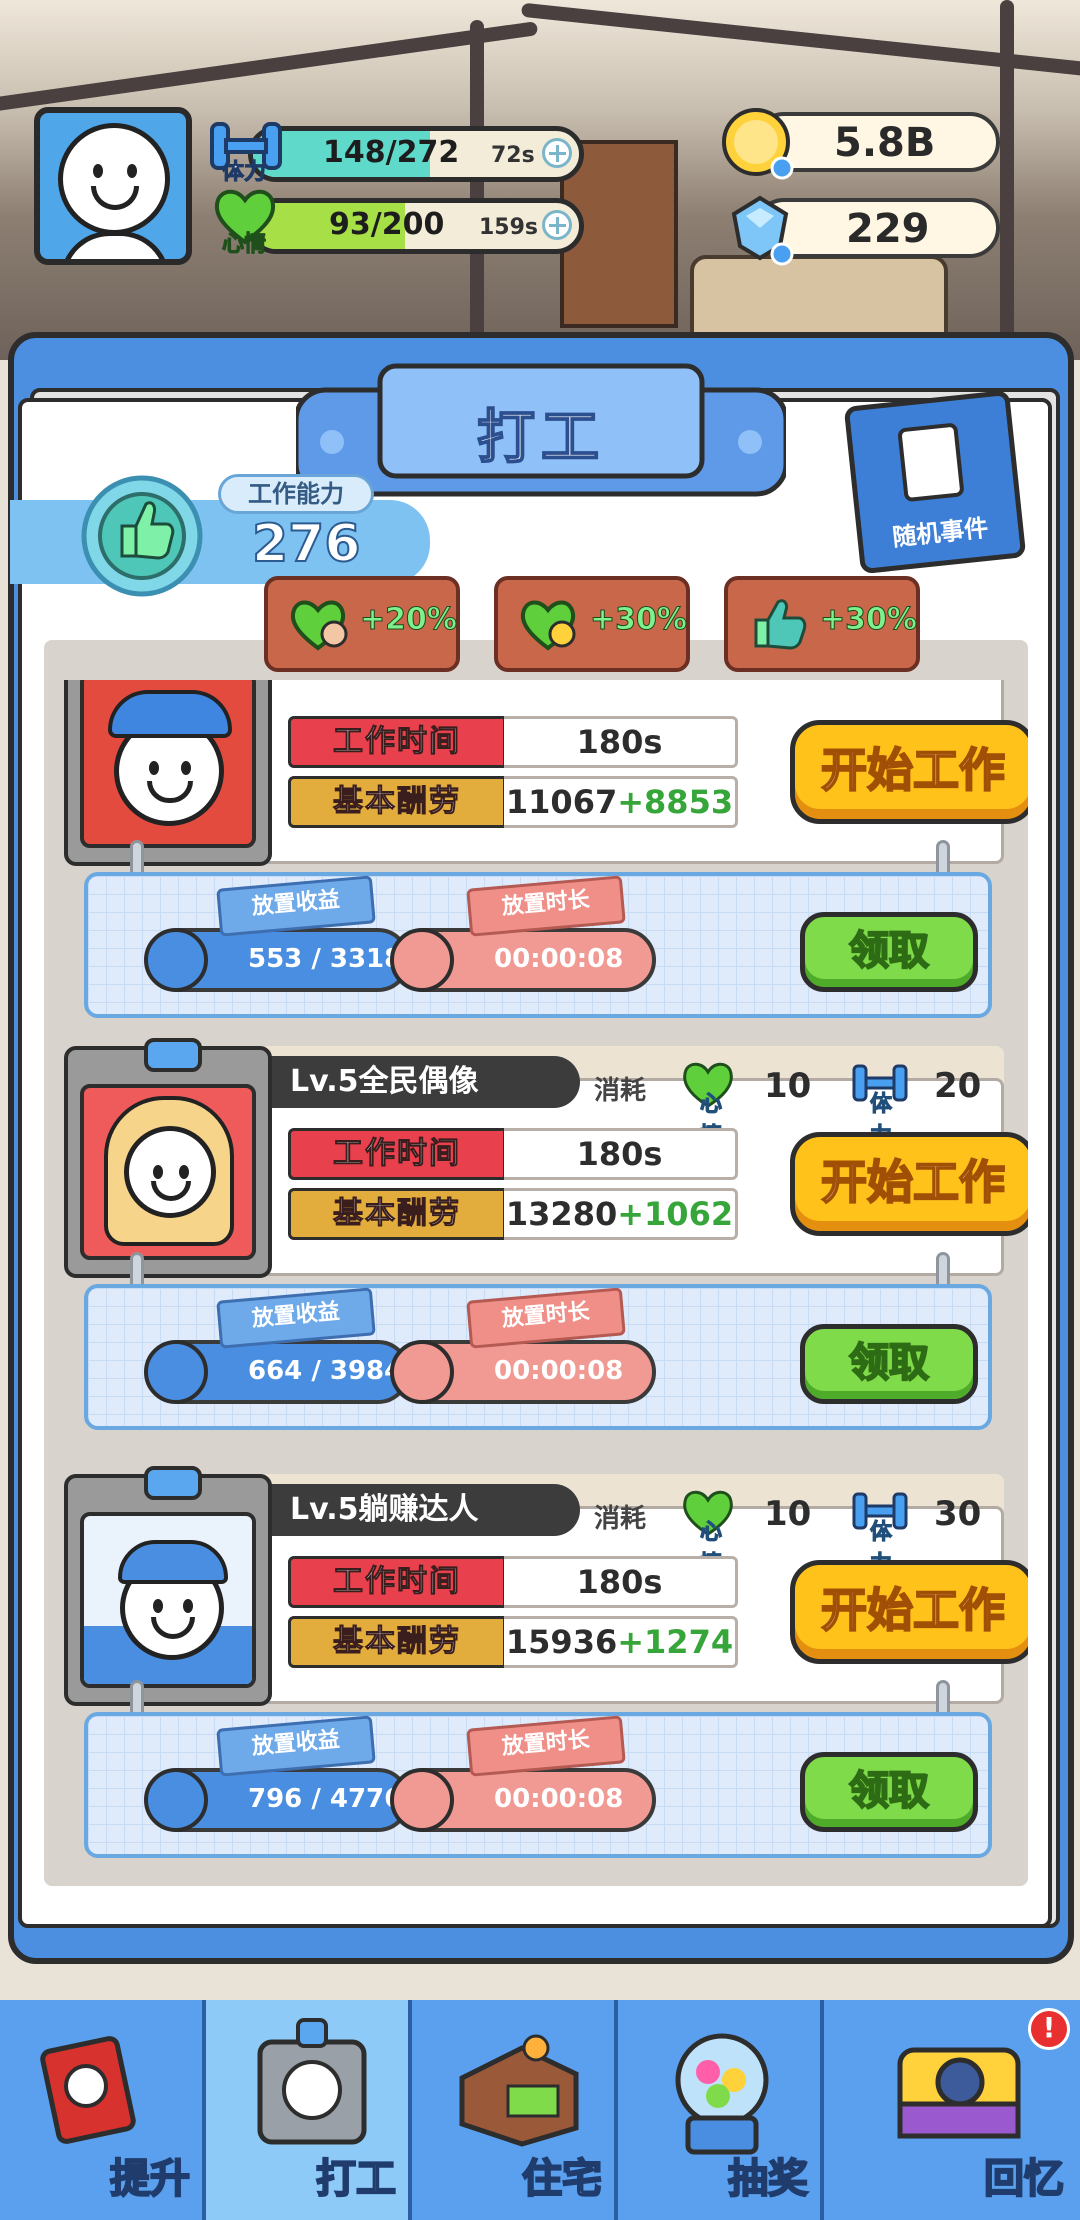  What do you see at coordinates (958, 1514) in the screenshot?
I see `stamina-cost-value: 30` at bounding box center [958, 1514].